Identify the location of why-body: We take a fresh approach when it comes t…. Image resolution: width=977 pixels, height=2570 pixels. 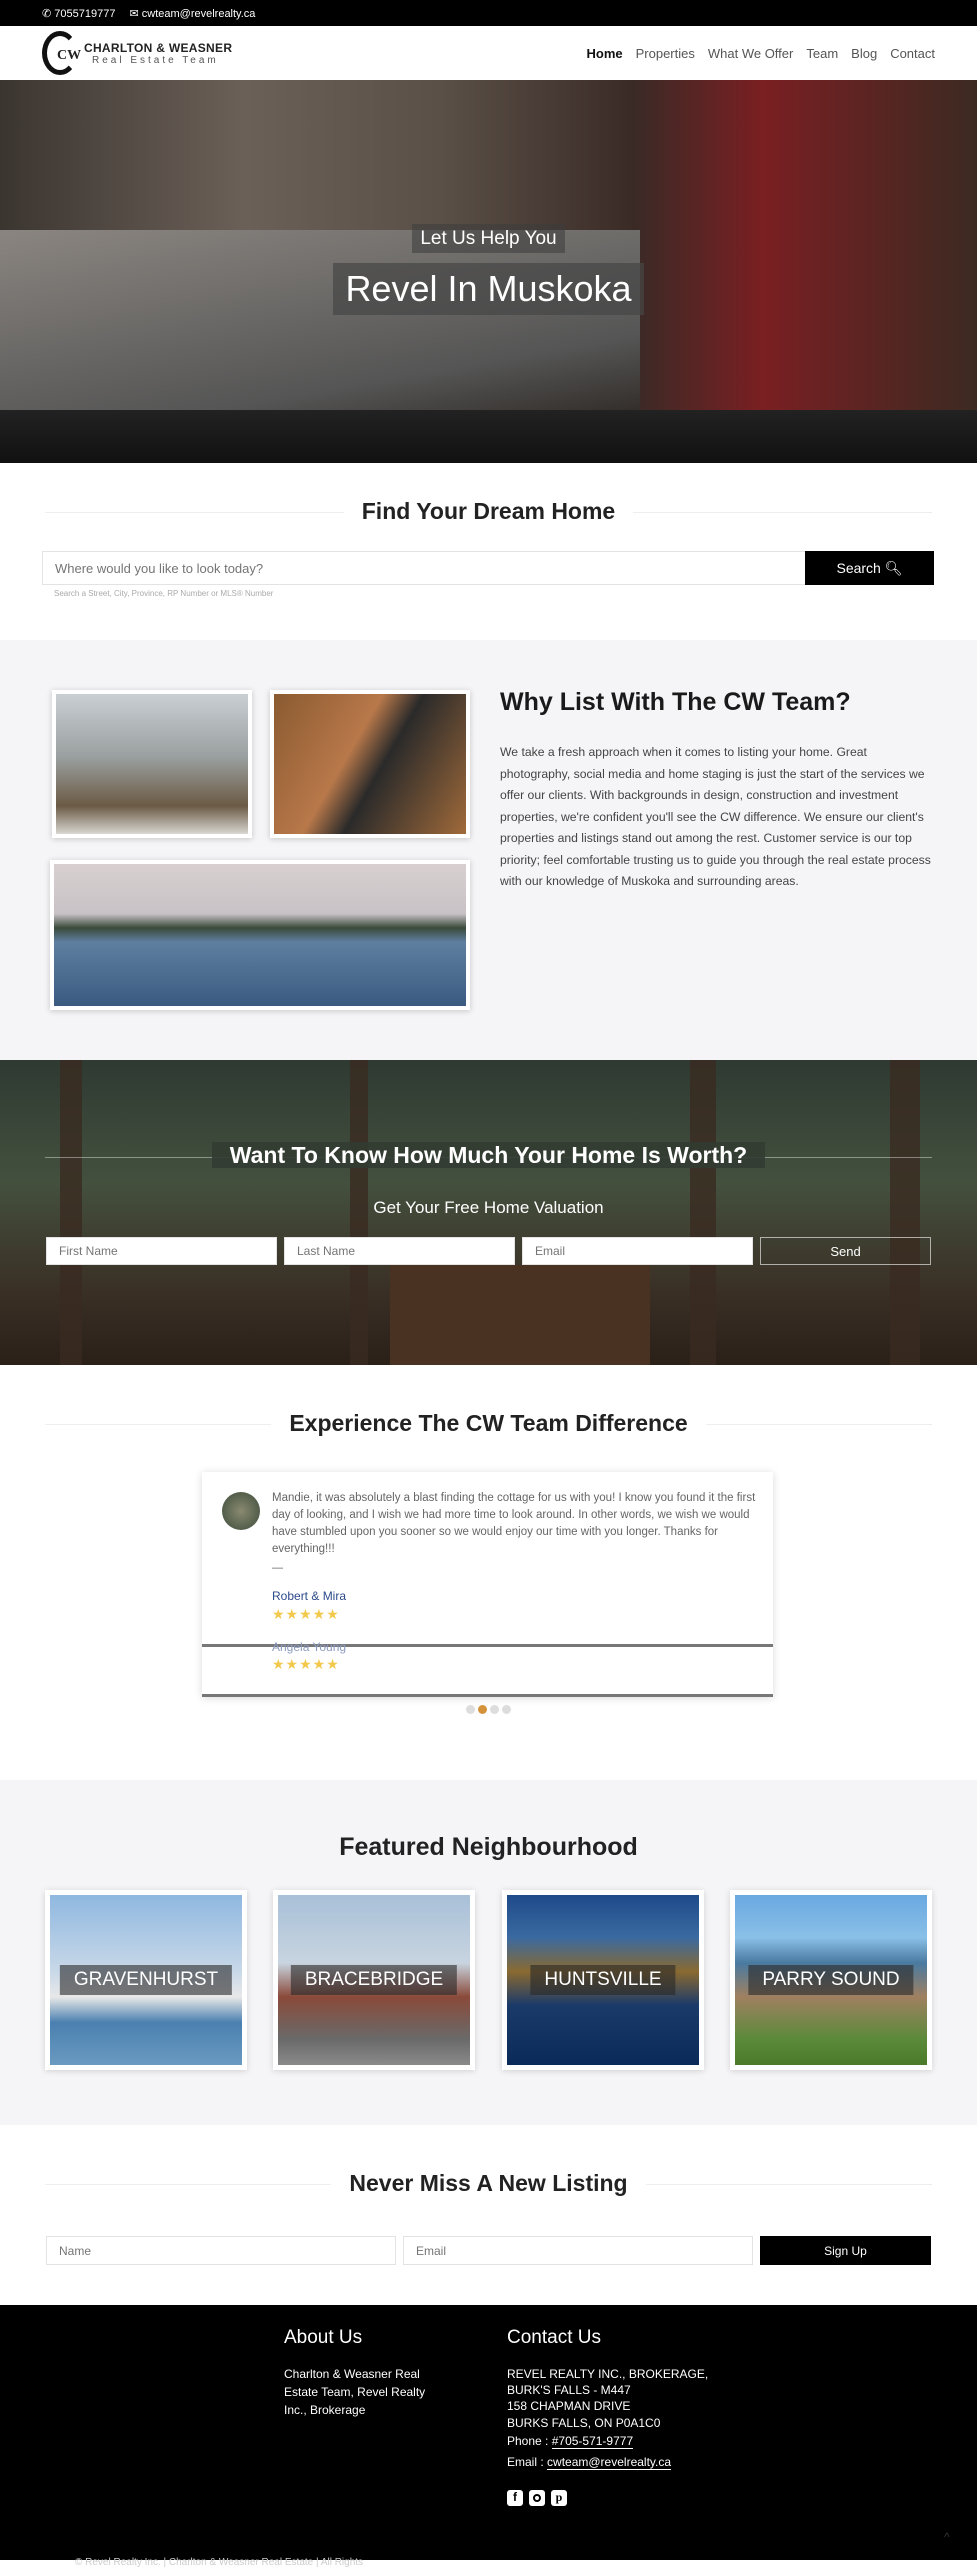
(715, 816).